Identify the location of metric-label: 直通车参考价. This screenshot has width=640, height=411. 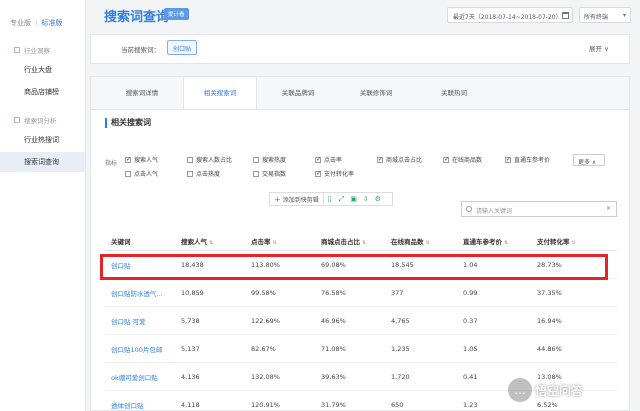
(532, 160).